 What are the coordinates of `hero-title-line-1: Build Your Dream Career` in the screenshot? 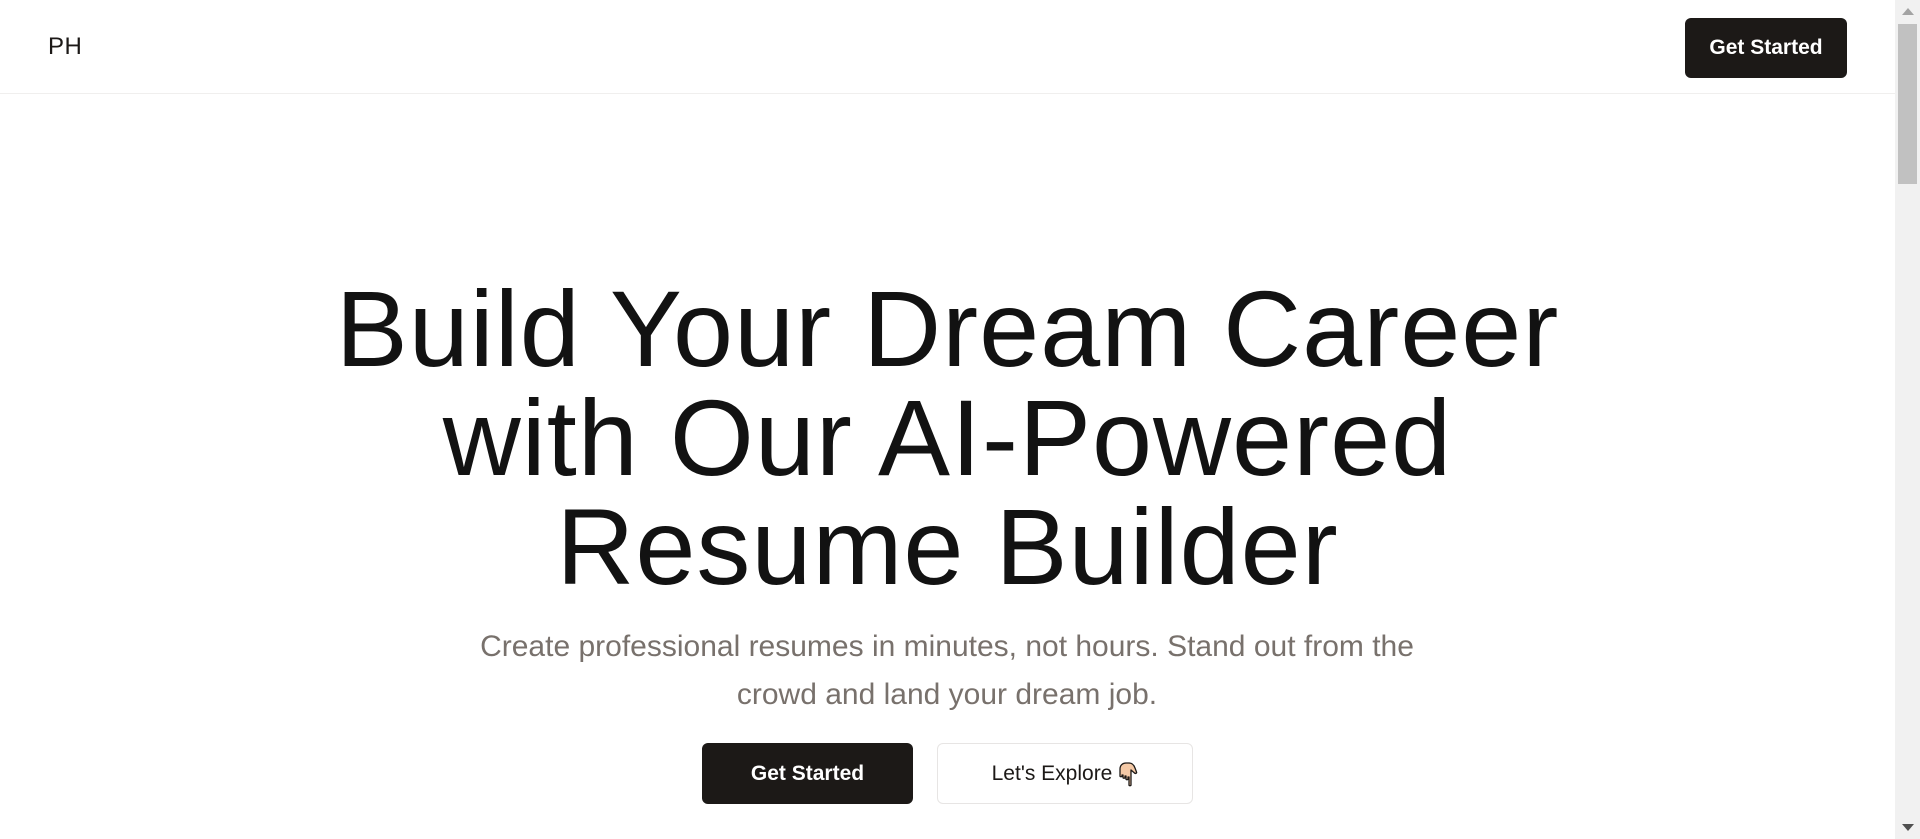 It's located at (947, 328).